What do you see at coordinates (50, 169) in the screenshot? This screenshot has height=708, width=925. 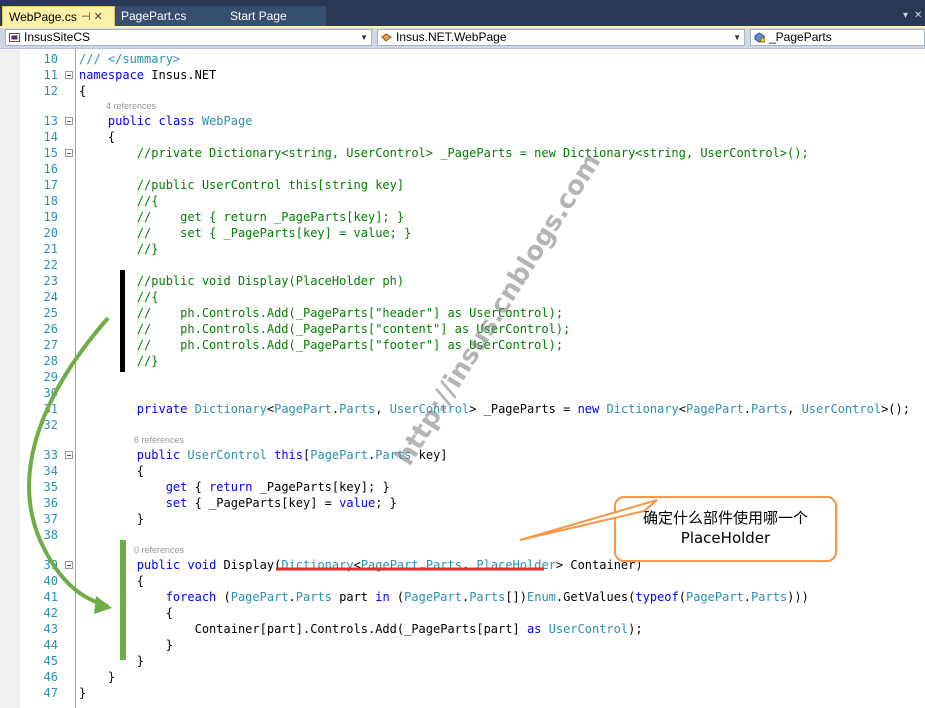 I see `line-number: 16` at bounding box center [50, 169].